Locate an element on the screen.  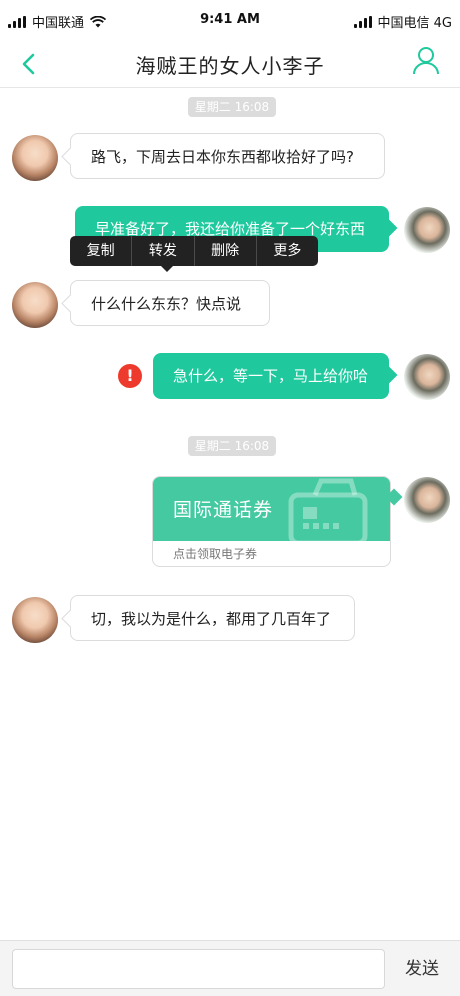
coupon-title: 国际通话券 is located at coordinates (223, 510).